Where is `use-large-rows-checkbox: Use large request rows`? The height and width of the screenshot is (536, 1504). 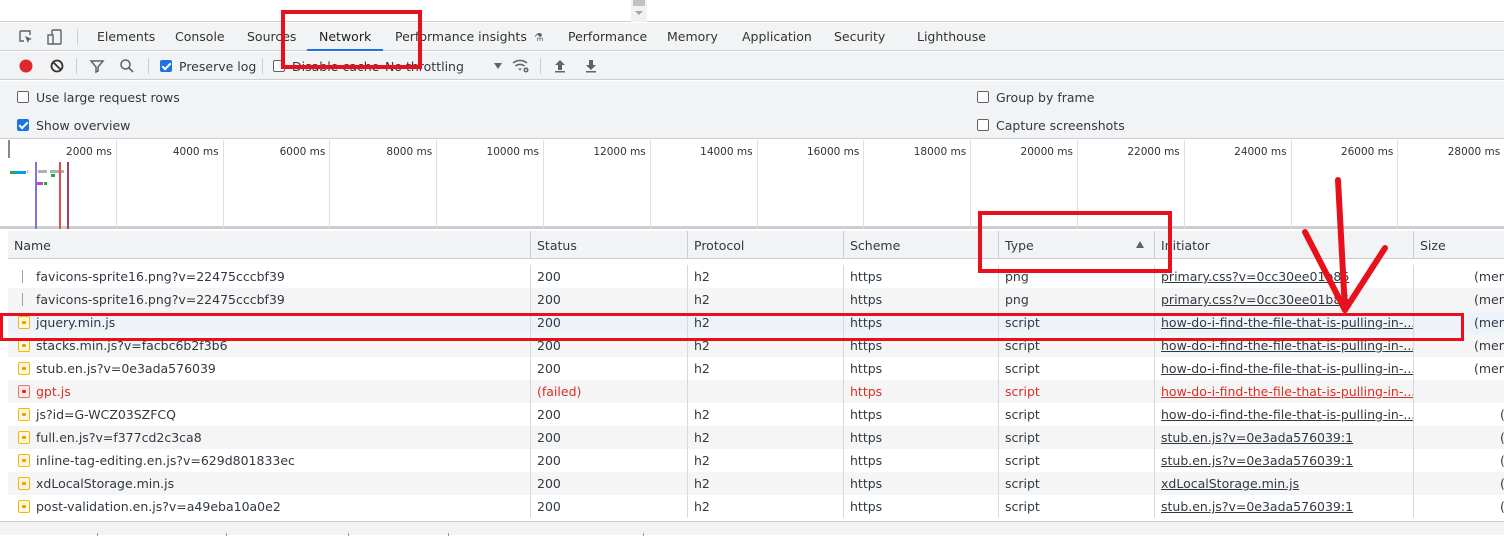 use-large-rows-checkbox: Use large request rows is located at coordinates (98, 97).